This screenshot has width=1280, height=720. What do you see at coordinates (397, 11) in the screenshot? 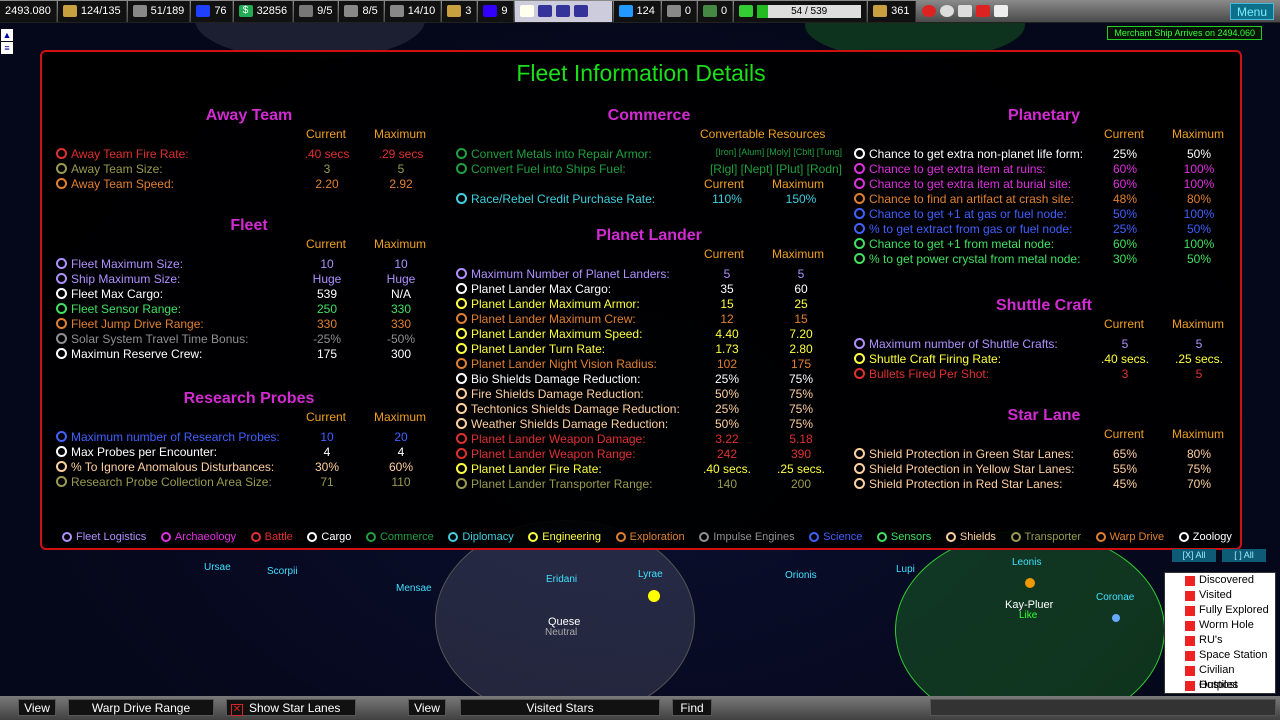
I see `shuttle-icon` at bounding box center [397, 11].